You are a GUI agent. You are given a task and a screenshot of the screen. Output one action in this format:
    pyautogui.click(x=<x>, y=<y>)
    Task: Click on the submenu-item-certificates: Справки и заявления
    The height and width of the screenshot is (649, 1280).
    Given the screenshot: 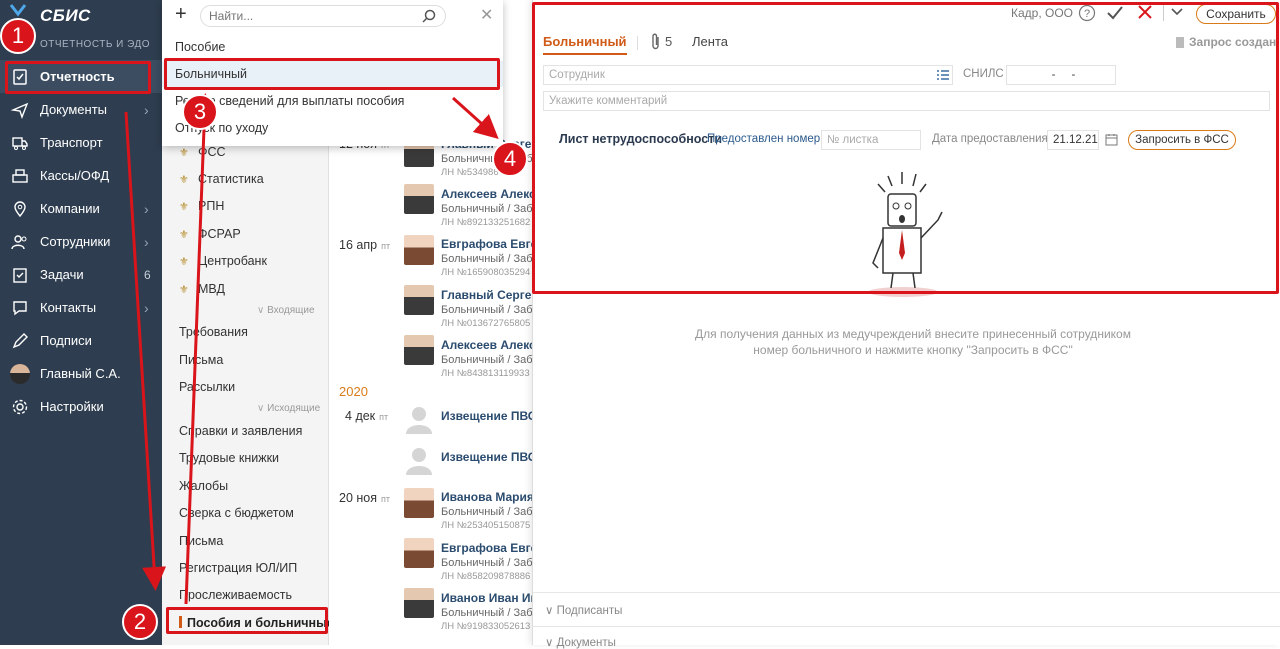 What is the action you would take?
    pyautogui.click(x=240, y=431)
    